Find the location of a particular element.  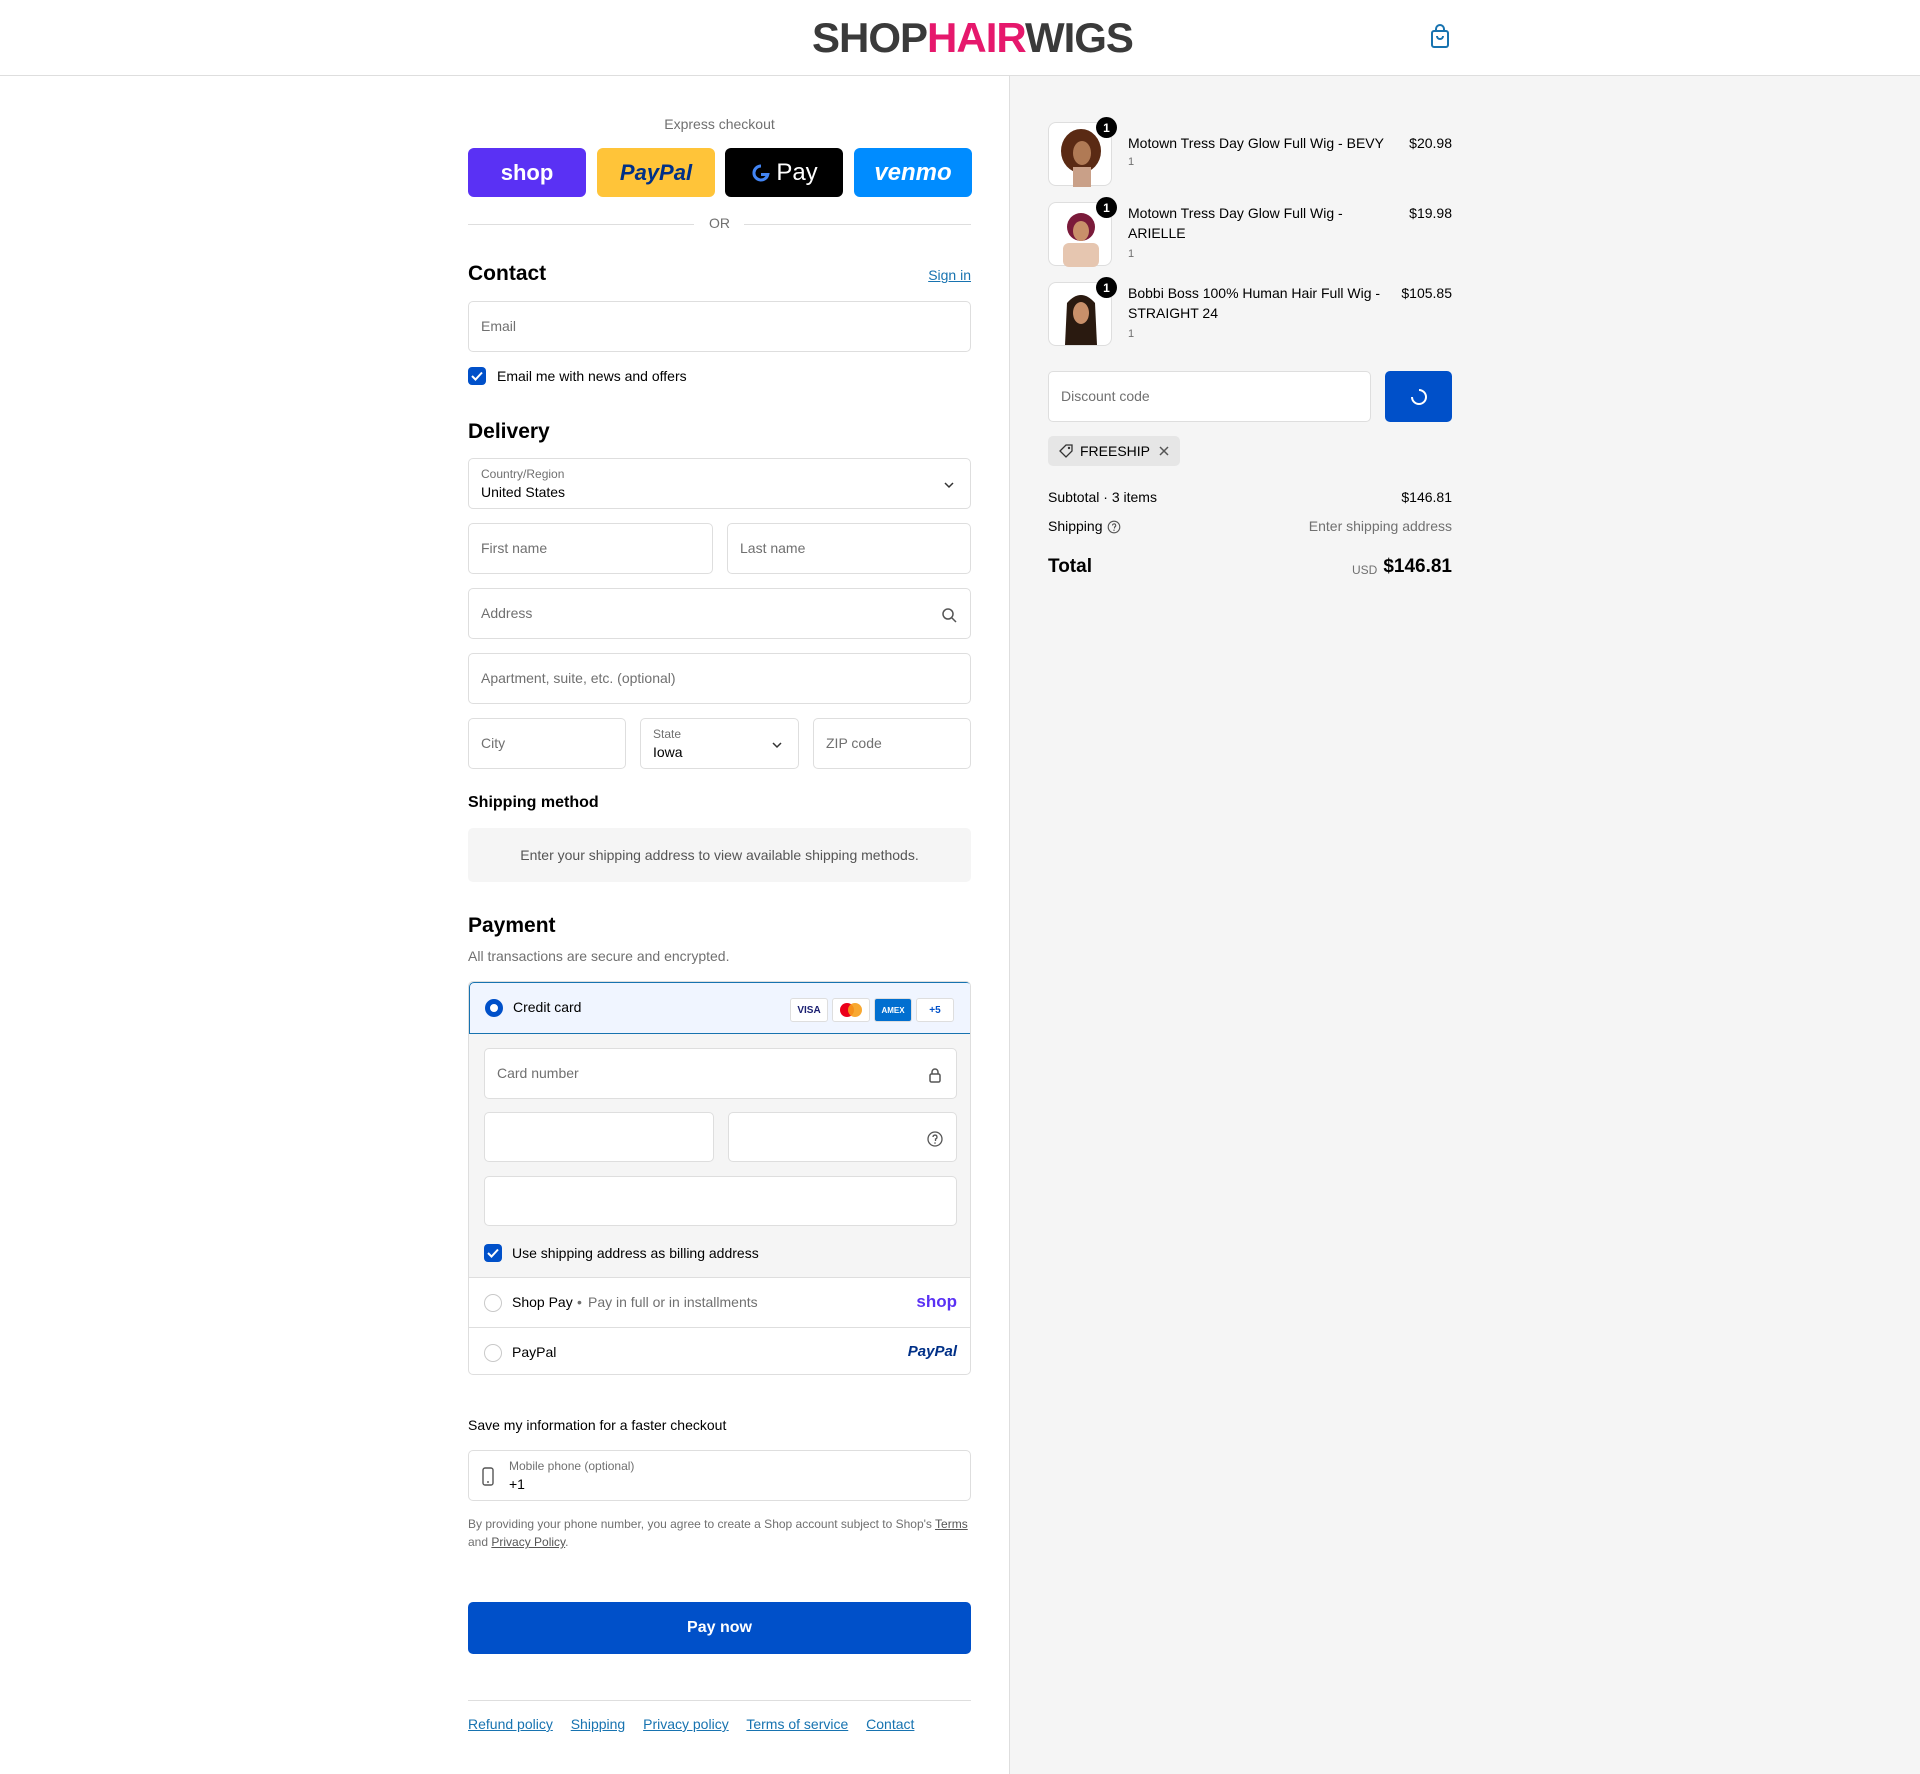

billing-address-label: Use shipping address as billing address is located at coordinates (635, 1253).